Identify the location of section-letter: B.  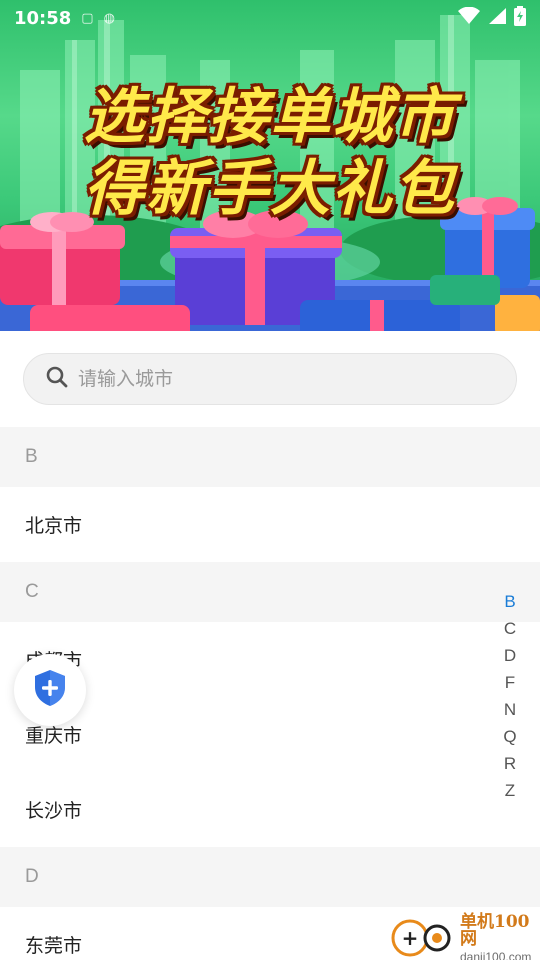
(31, 456).